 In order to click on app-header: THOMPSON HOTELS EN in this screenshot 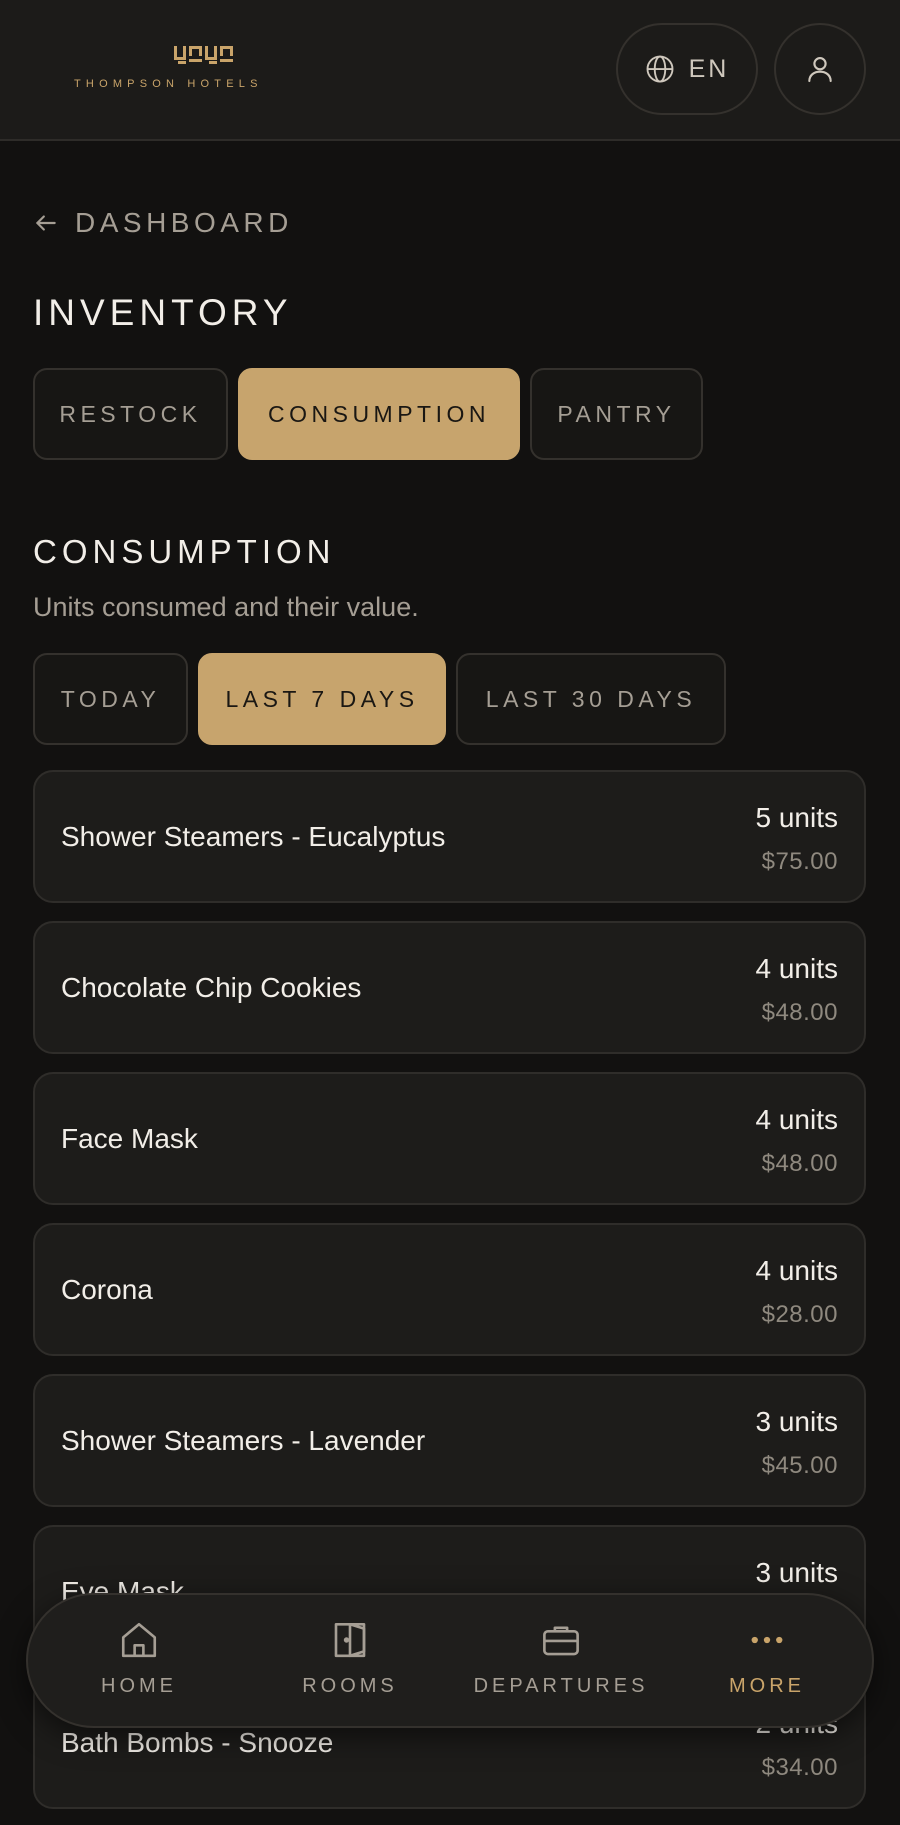, I will do `click(450, 70)`.